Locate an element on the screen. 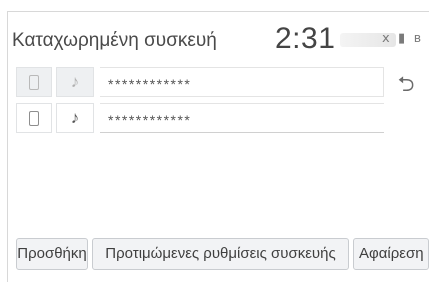 The height and width of the screenshot is (290, 429). remove-button: Αφαίρεση is located at coordinates (391, 254).